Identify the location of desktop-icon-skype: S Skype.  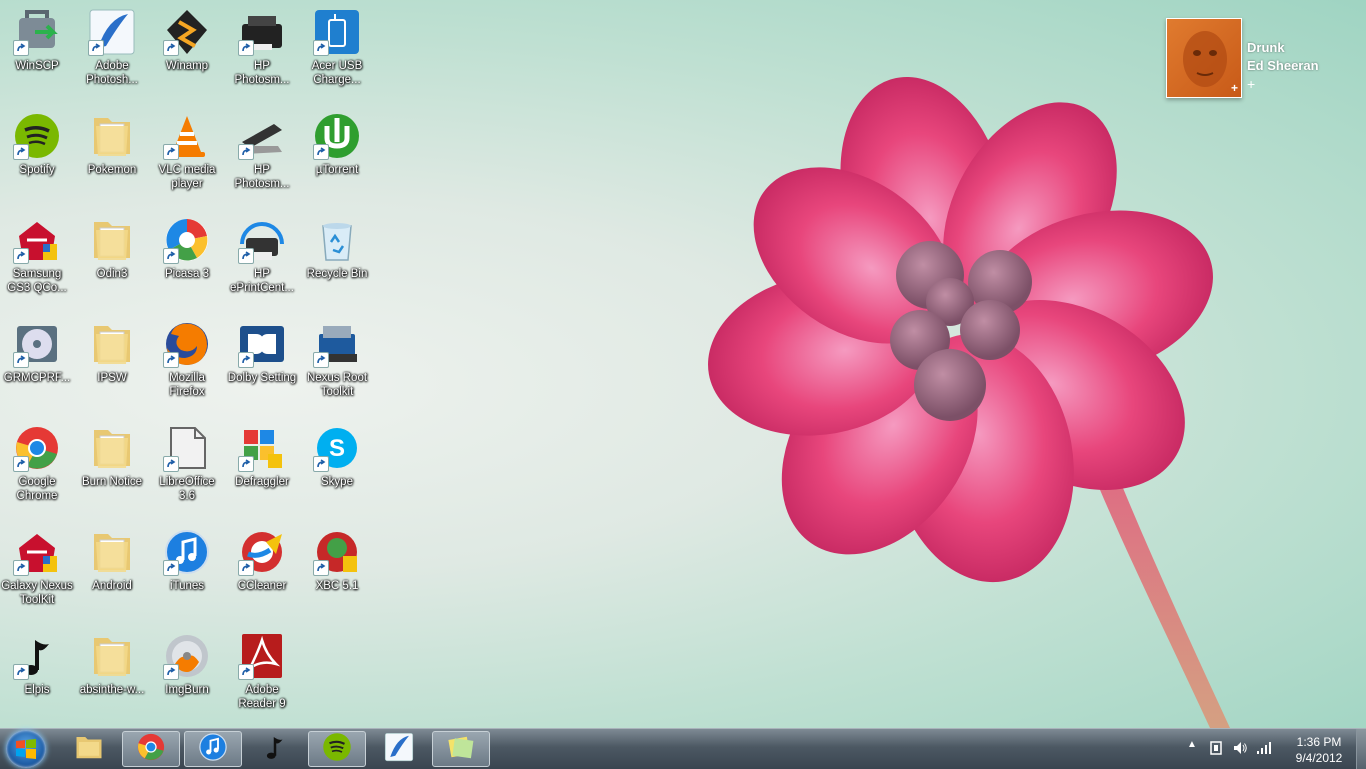
(337, 466).